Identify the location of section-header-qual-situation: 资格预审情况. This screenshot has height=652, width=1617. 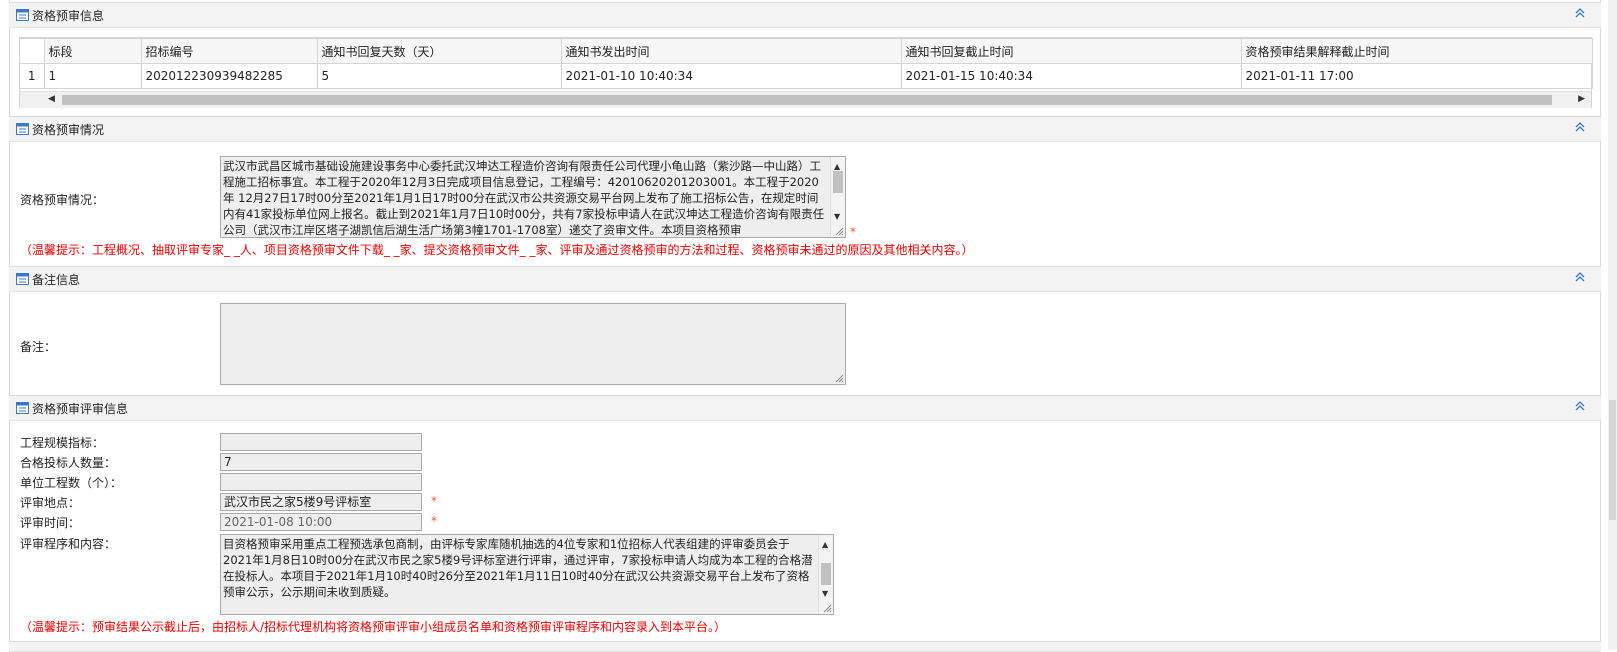
(805, 129).